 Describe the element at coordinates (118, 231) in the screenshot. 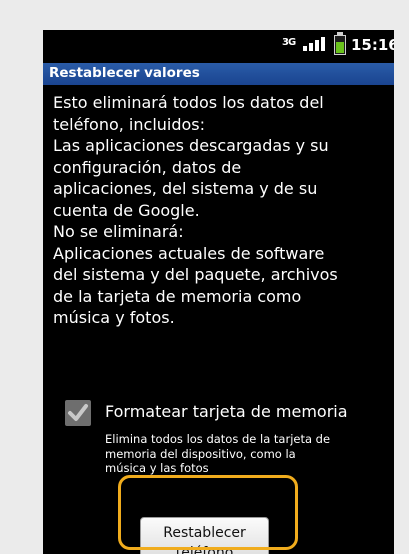

I see `message-line: No se eliminará:` at that location.